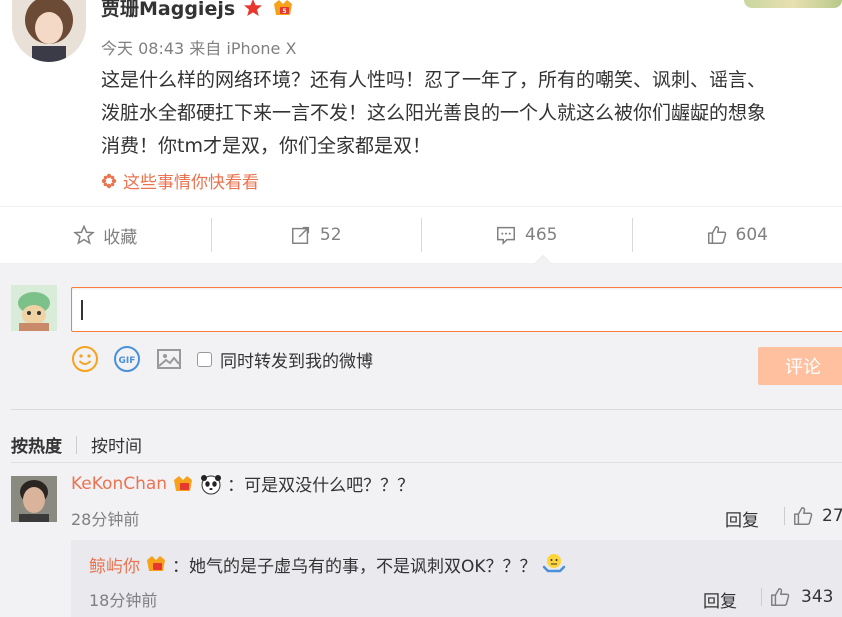 The image size is (842, 617). I want to click on related-link-text: 这些事情你快看看, so click(191, 180).